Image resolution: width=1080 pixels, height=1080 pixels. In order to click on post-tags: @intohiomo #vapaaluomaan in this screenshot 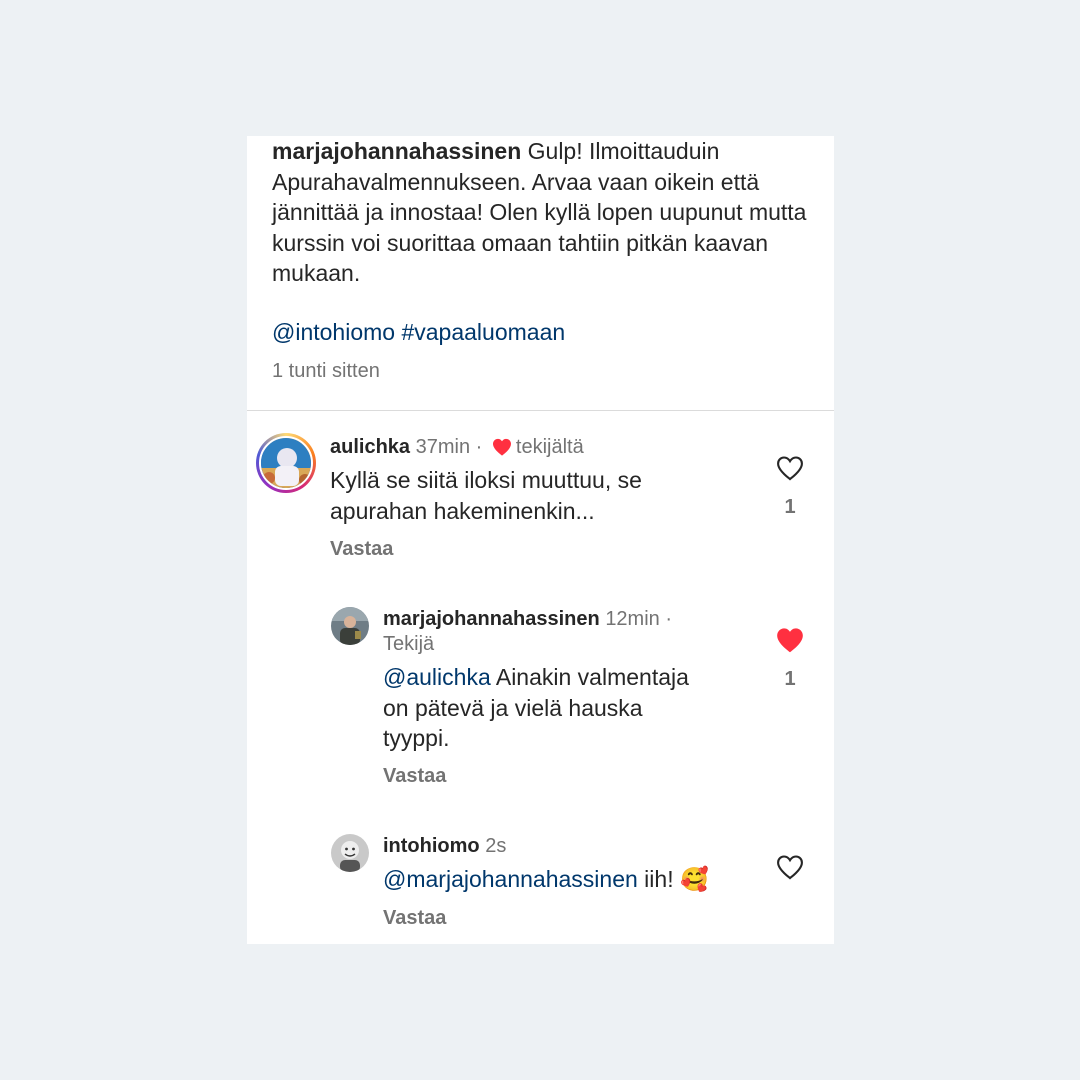, I will do `click(418, 332)`.